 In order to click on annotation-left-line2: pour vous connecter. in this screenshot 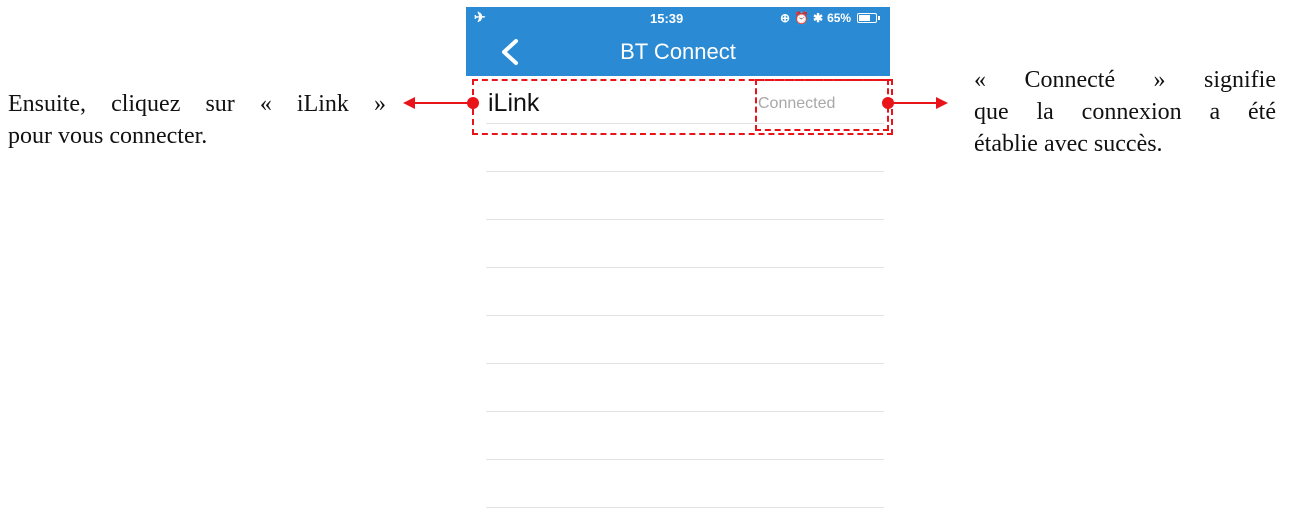, I will do `click(108, 136)`.